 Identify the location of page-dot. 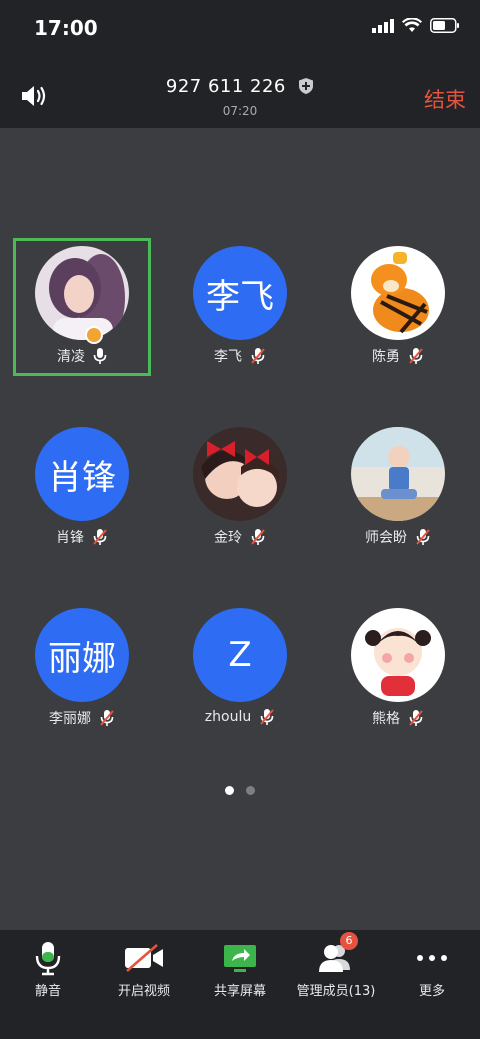
(250, 790).